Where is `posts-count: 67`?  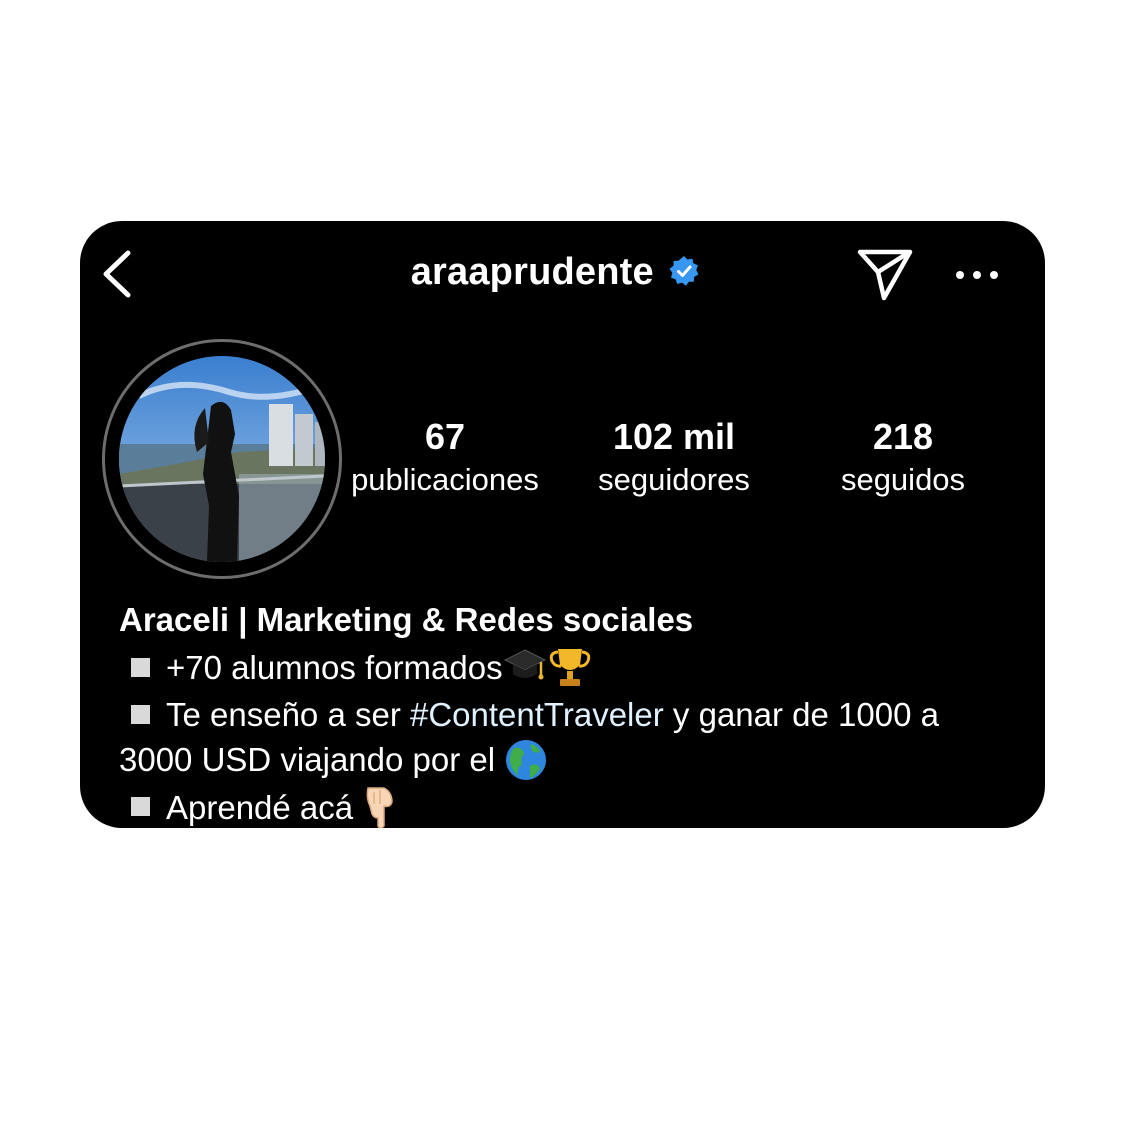 posts-count: 67 is located at coordinates (445, 436).